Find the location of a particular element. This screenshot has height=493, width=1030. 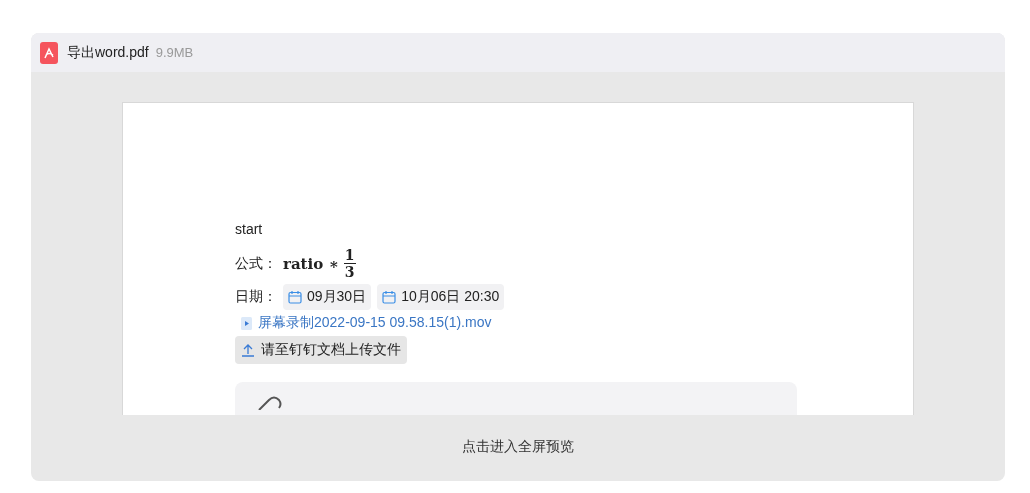

text-line: start is located at coordinates (249, 230).